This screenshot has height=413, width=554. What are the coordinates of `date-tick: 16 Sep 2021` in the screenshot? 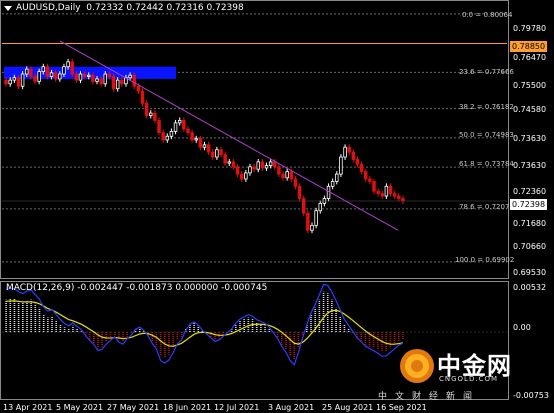 It's located at (401, 407).